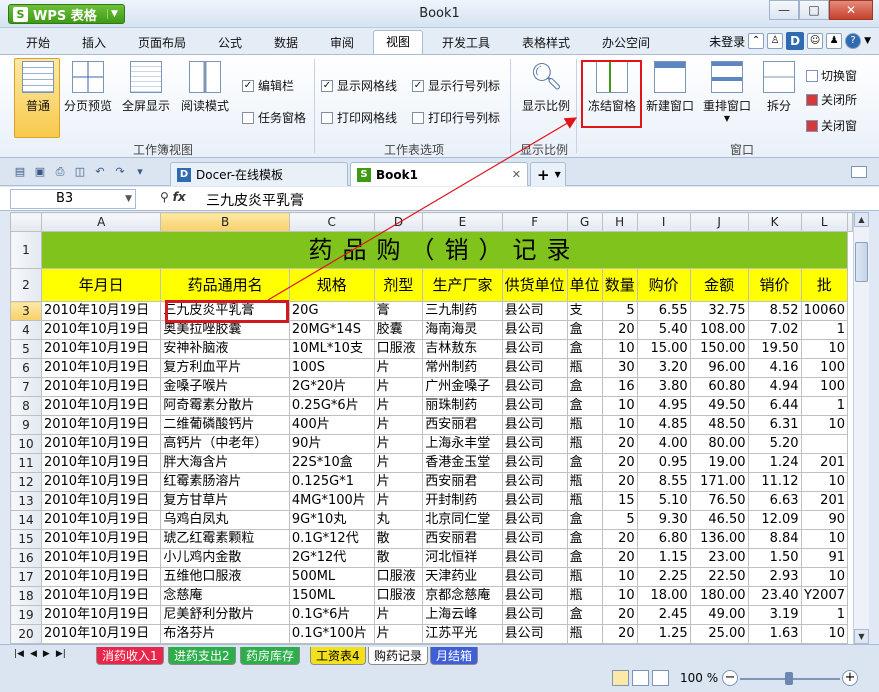  What do you see at coordinates (331, 330) in the screenshot?
I see `table-cell: 20MG*14S` at bounding box center [331, 330].